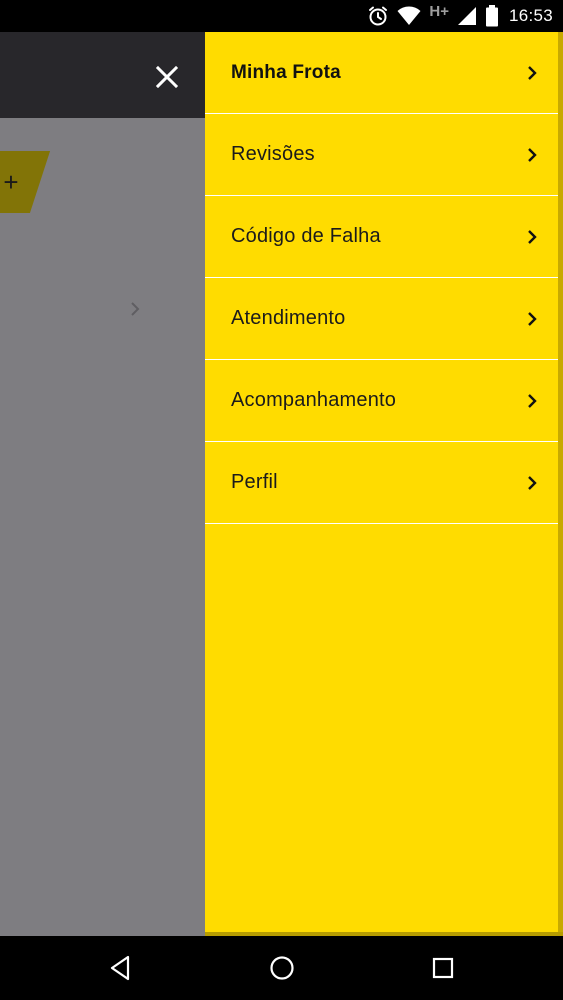  What do you see at coordinates (409, 16) in the screenshot?
I see `wifi-icon` at bounding box center [409, 16].